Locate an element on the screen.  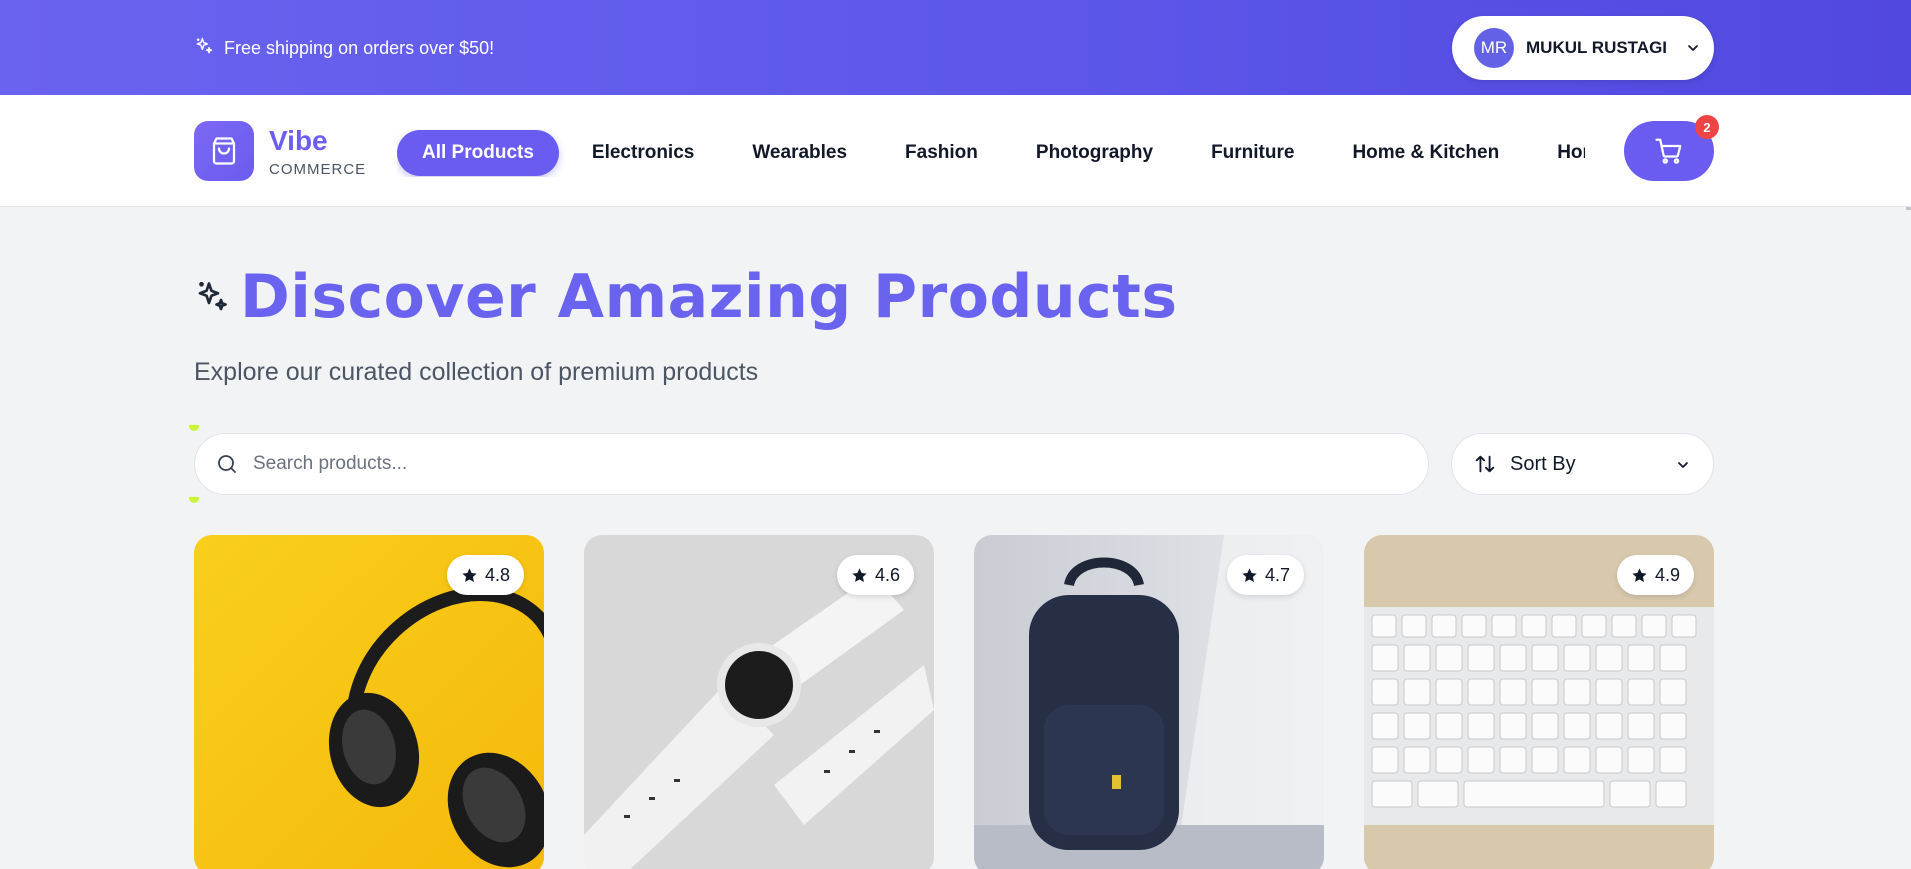
user-menu-button: MR MUKUL RUSTAGI is located at coordinates (1583, 48).